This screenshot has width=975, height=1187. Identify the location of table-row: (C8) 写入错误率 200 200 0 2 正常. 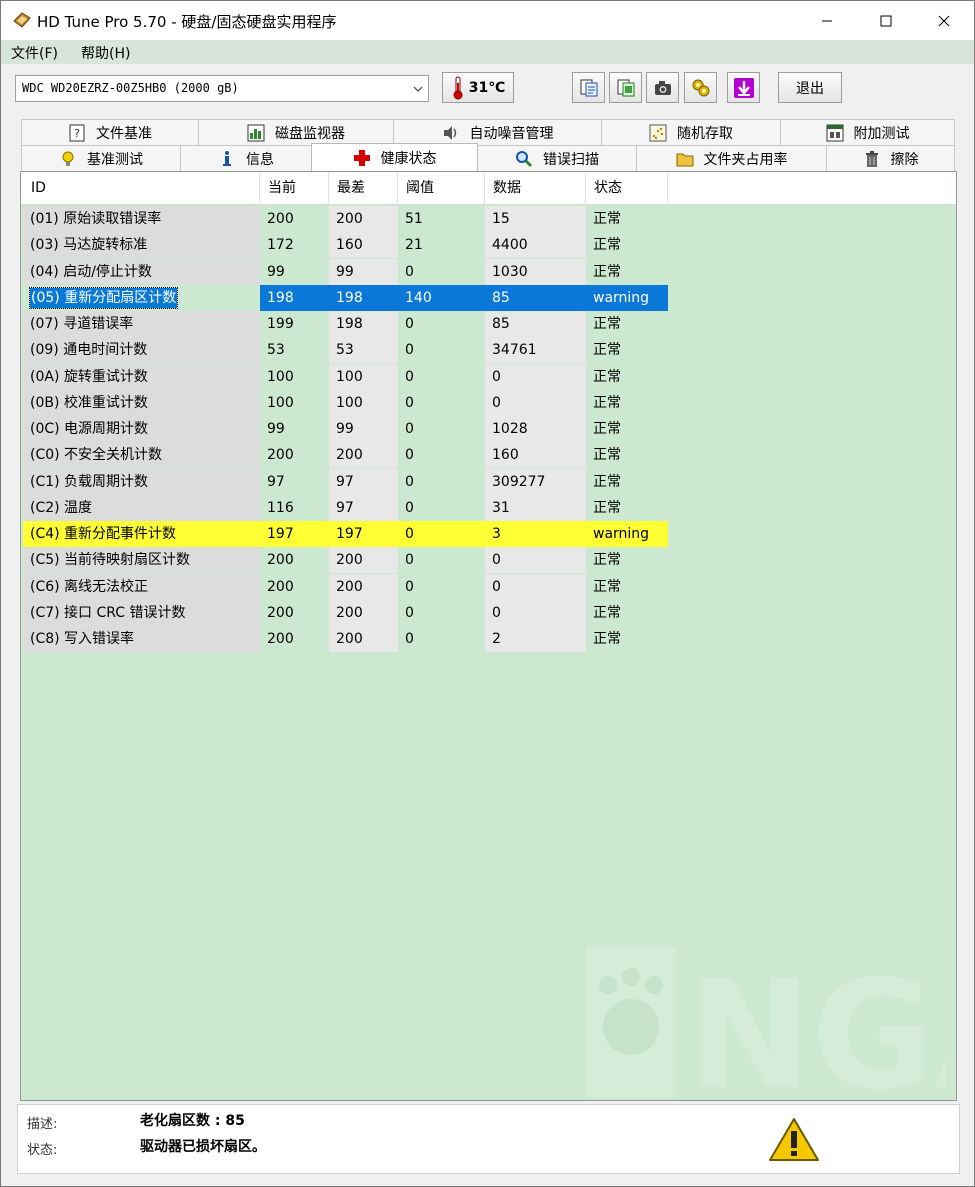
(345, 639).